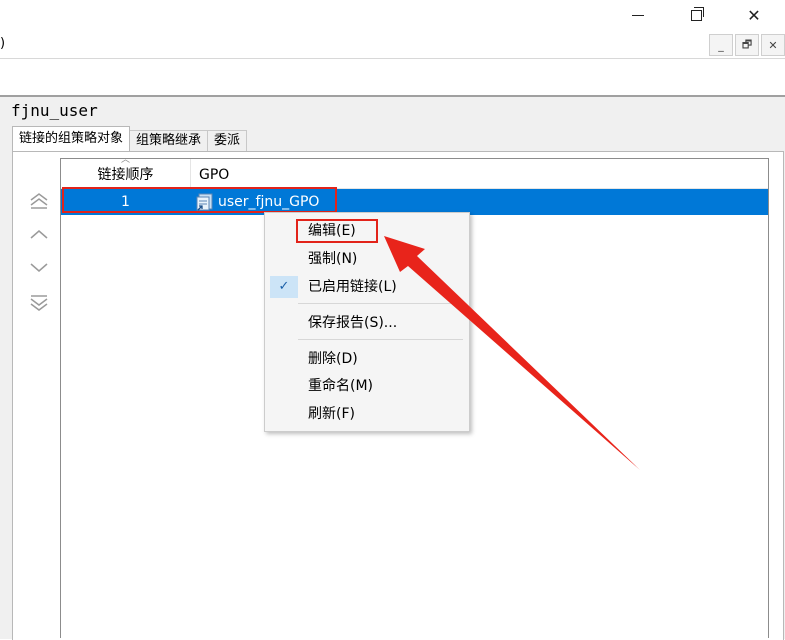 This screenshot has width=785, height=640. I want to click on close-button: ✕, so click(754, 15).